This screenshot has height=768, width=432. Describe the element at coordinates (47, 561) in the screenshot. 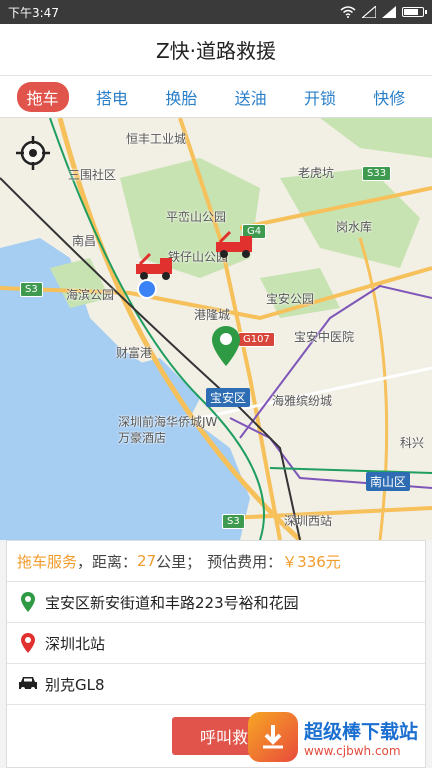

I see `service-type: 拖车服务` at that location.